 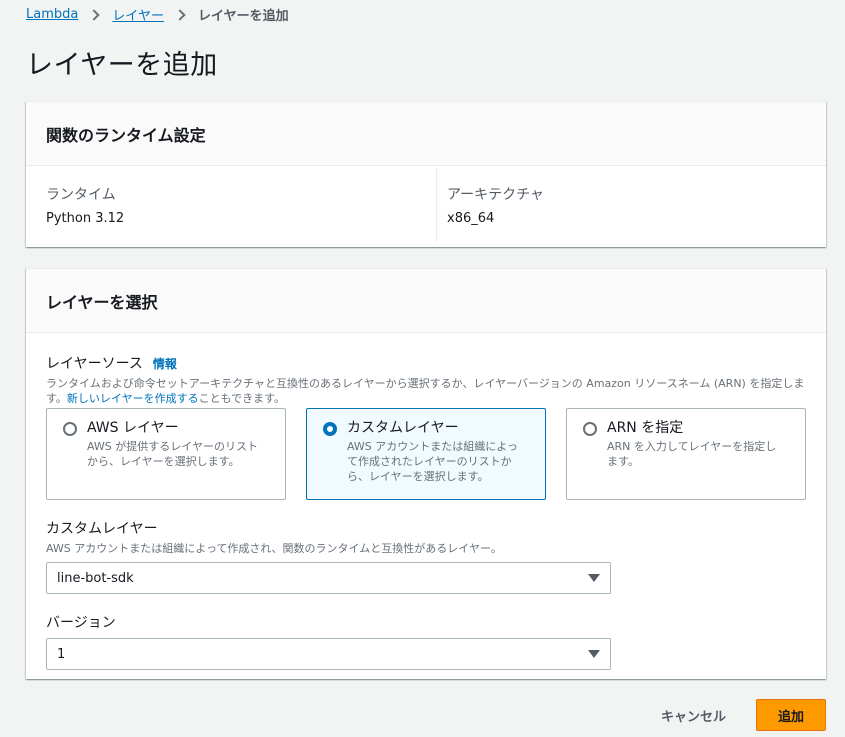 What do you see at coordinates (330, 429) in the screenshot?
I see `radio-custom-layers` at bounding box center [330, 429].